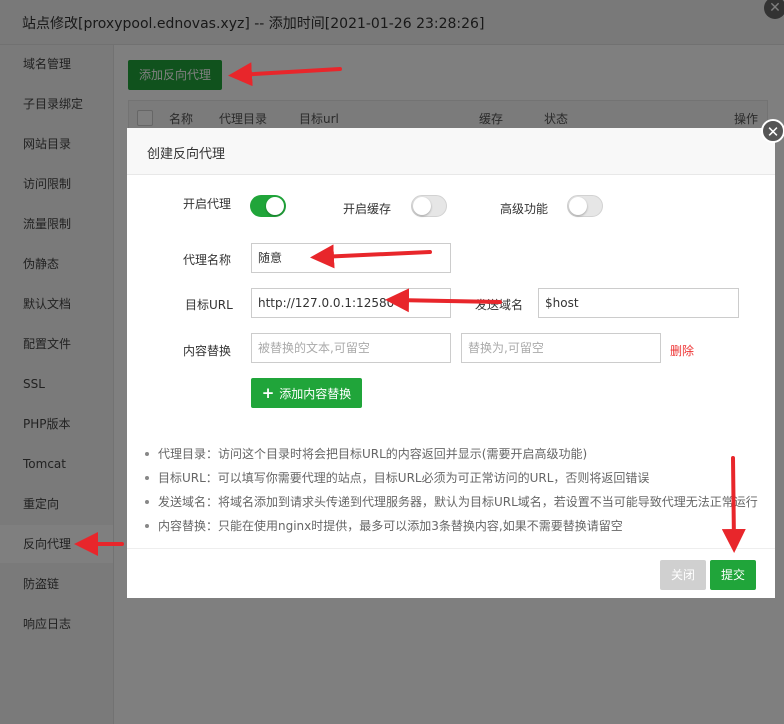  What do you see at coordinates (524, 209) in the screenshot?
I see `advanced-label: 高级功能` at bounding box center [524, 209].